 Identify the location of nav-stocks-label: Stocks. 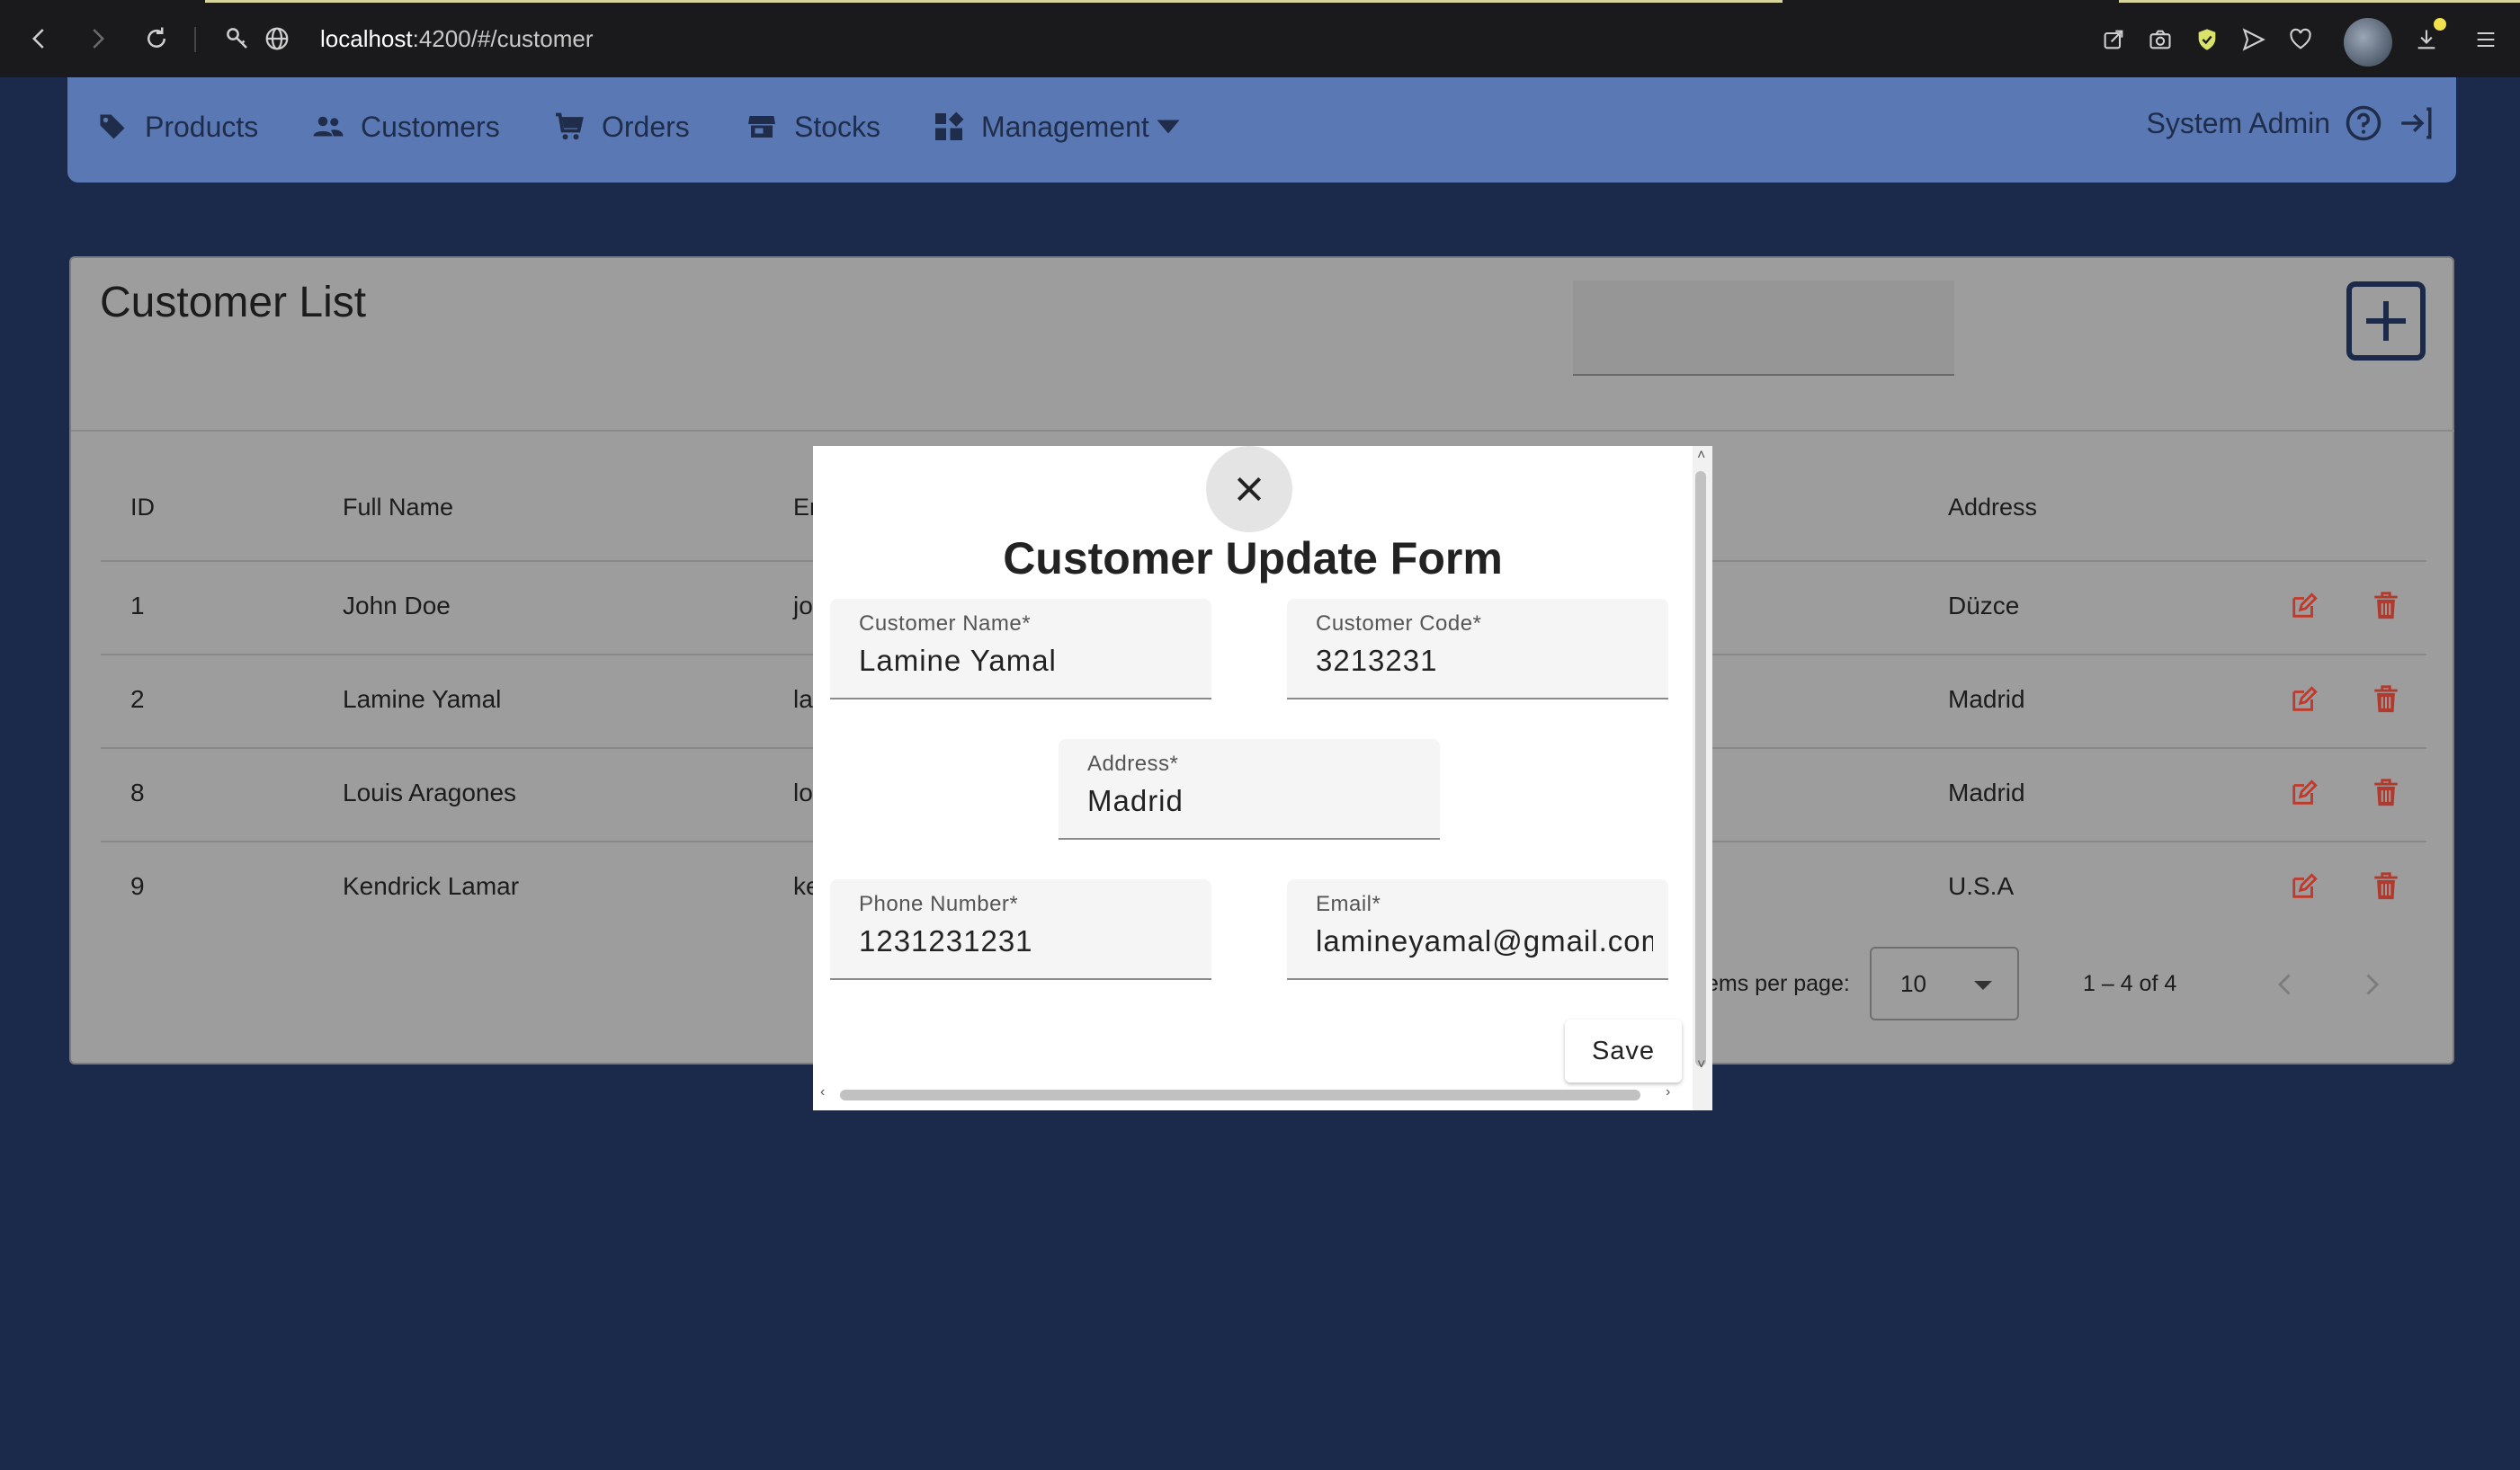
(838, 127).